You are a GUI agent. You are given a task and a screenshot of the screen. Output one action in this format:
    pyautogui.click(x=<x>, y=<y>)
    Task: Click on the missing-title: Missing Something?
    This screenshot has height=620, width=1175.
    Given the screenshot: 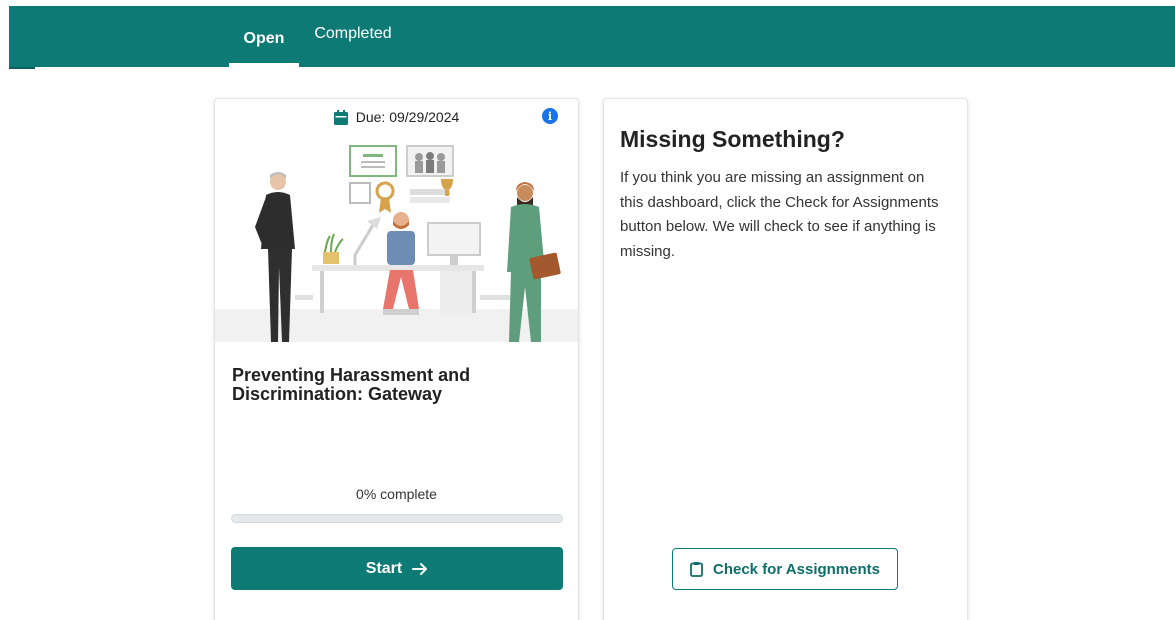 What is the action you would take?
    pyautogui.click(x=732, y=139)
    